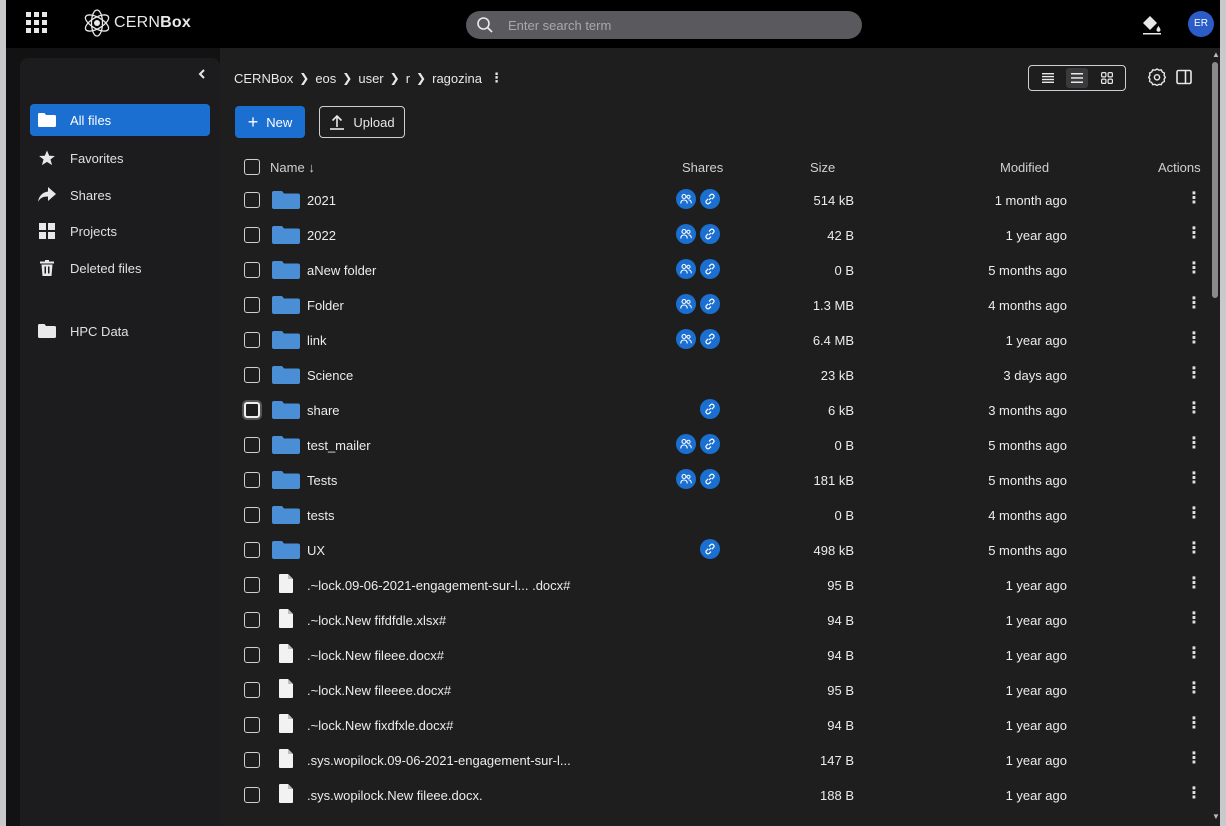 The width and height of the screenshot is (1226, 826). I want to click on file-name: 2022, so click(321, 235).